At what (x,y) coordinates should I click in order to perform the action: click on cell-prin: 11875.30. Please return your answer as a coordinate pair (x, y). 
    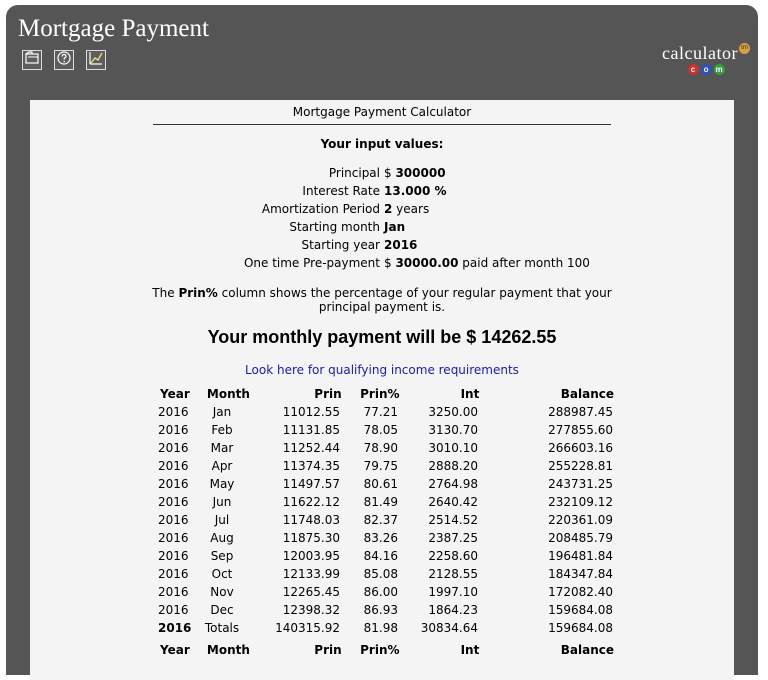
    Looking at the image, I should click on (311, 538).